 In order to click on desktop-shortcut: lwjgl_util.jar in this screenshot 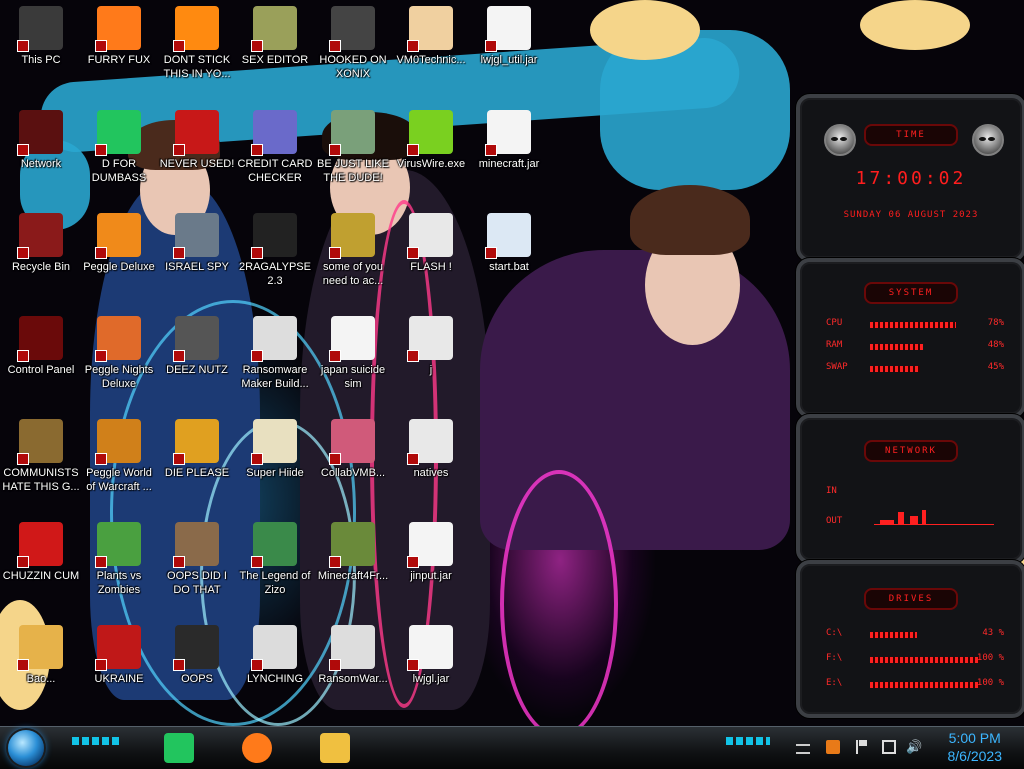, I will do `click(509, 36)`.